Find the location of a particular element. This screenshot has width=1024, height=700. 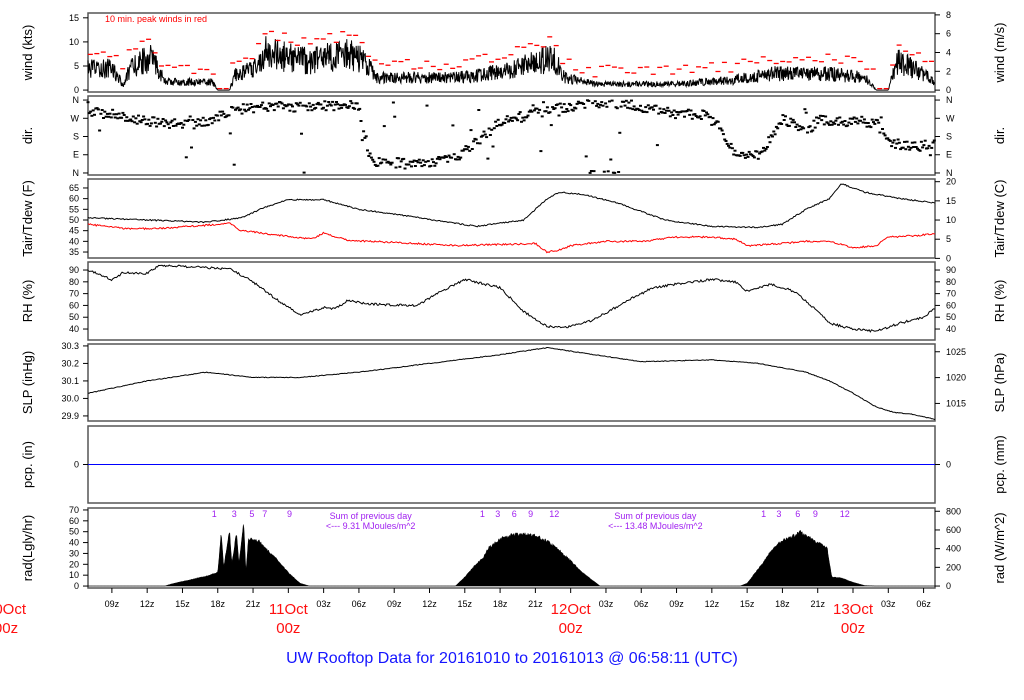

y-tick-label-left: 40 is located at coordinates (74, 241).